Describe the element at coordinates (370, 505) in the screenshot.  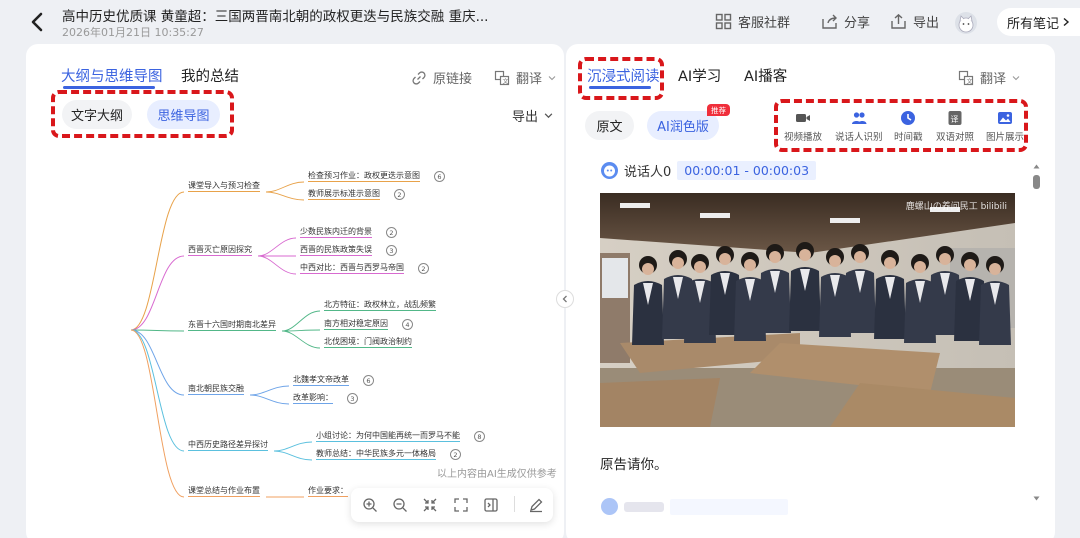
I see `zoom-in-icon` at that location.